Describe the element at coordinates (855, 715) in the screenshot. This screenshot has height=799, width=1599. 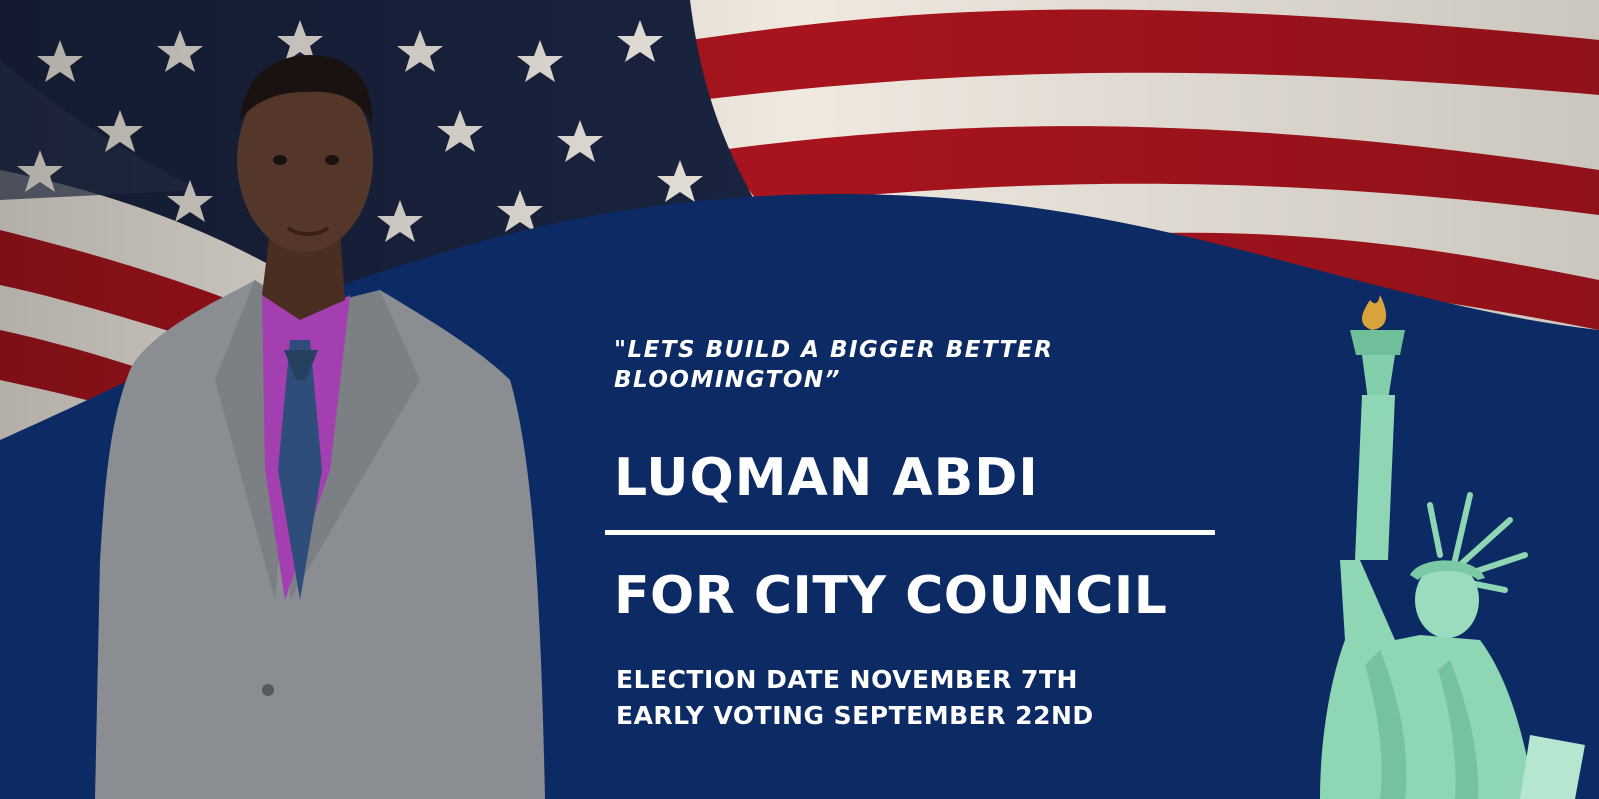
I see `early-voting-date: EARLY VOTING SEPTEMBER 22ND` at that location.